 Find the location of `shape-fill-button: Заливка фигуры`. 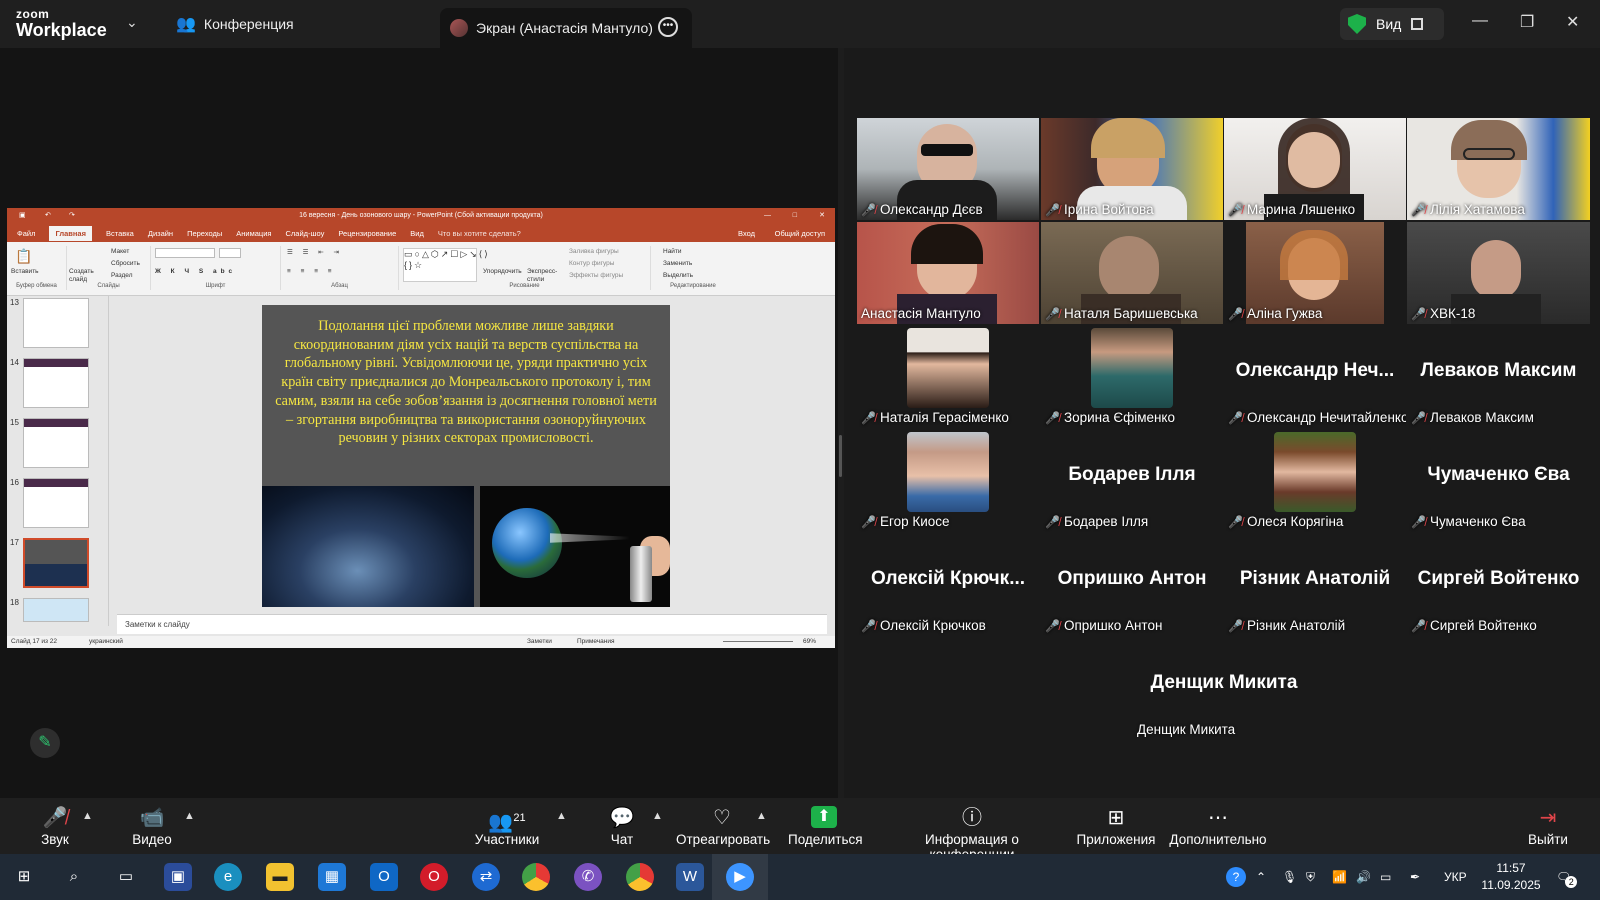

shape-fill-button: Заливка фигуры is located at coordinates (594, 251).